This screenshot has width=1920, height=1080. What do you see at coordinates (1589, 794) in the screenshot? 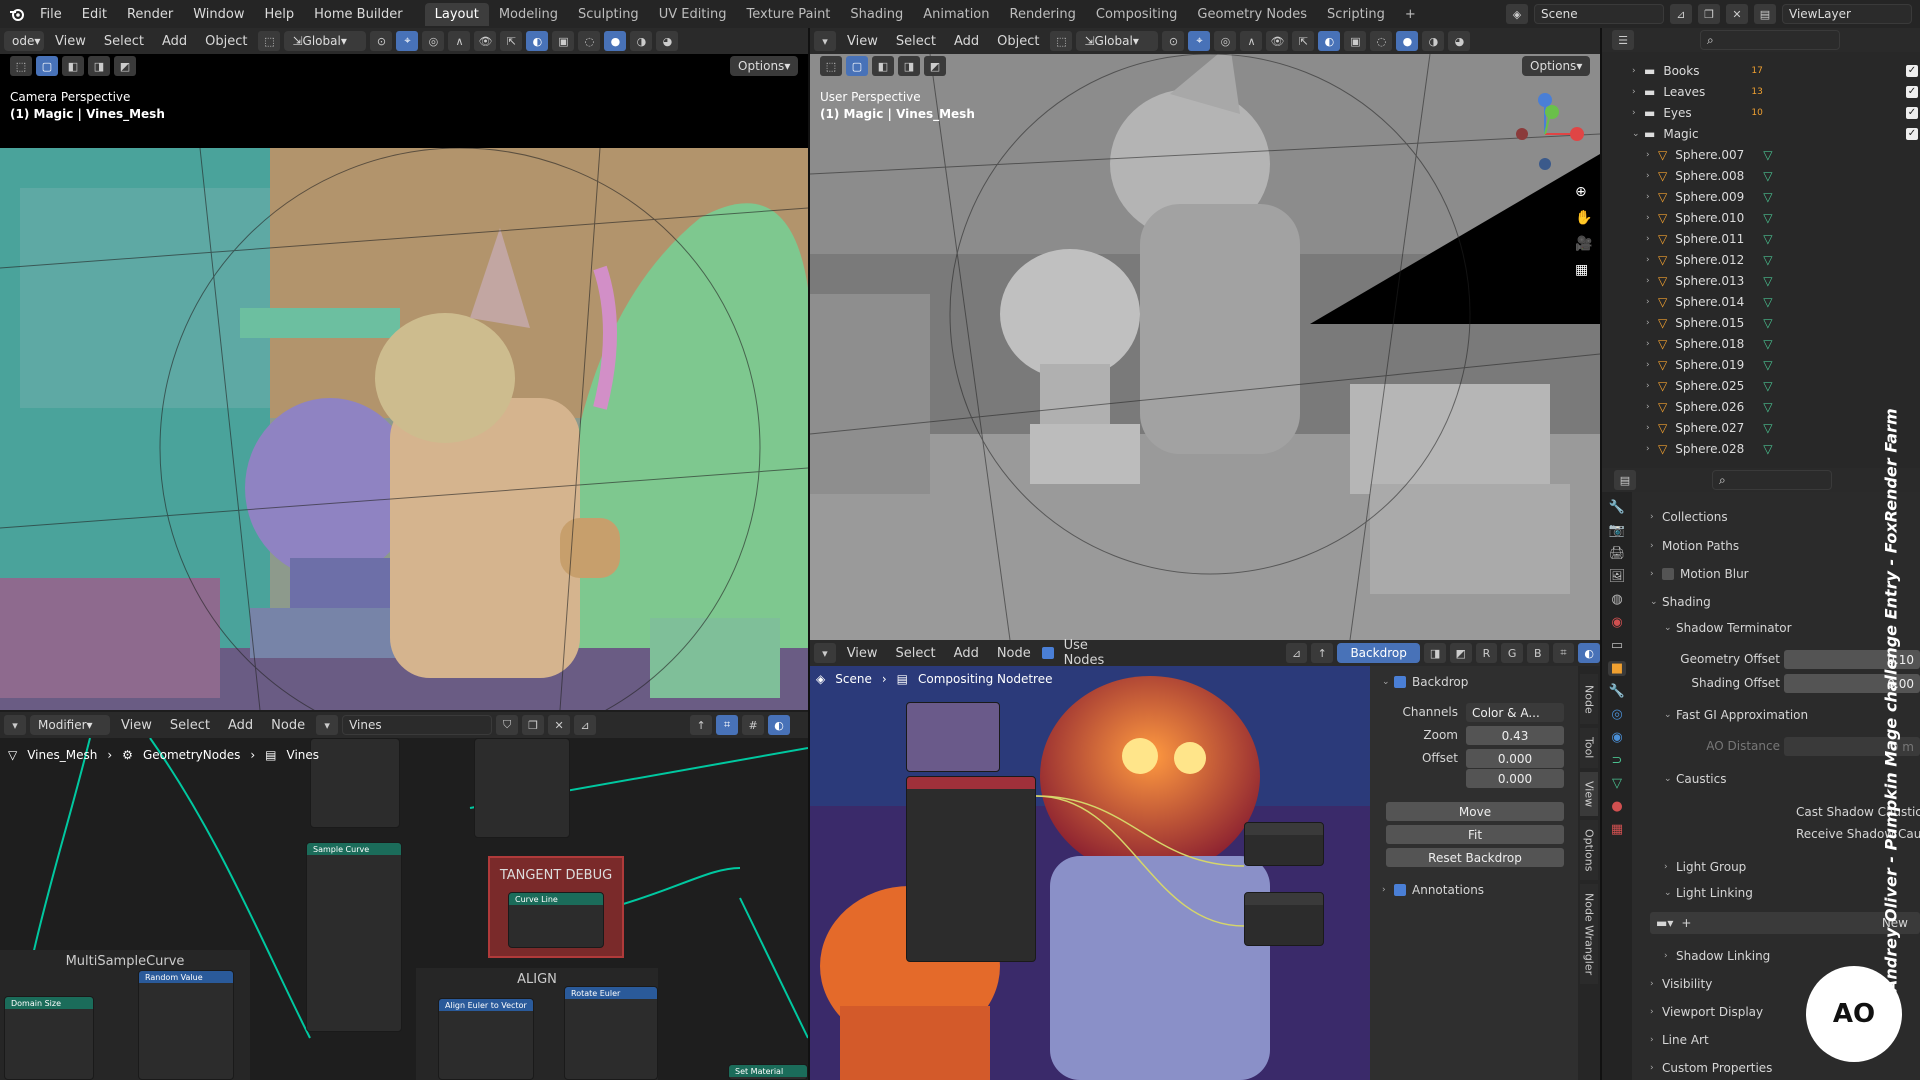
I see `tab-view: View` at bounding box center [1589, 794].